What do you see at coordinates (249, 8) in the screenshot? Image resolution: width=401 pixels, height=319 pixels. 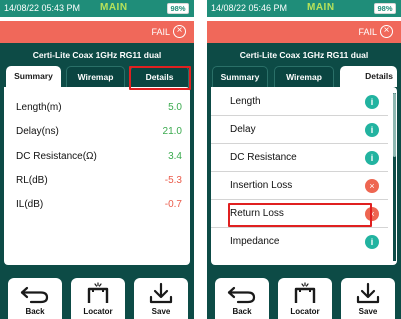 I see `status-time: 14/08/22 05:46 PM` at bounding box center [249, 8].